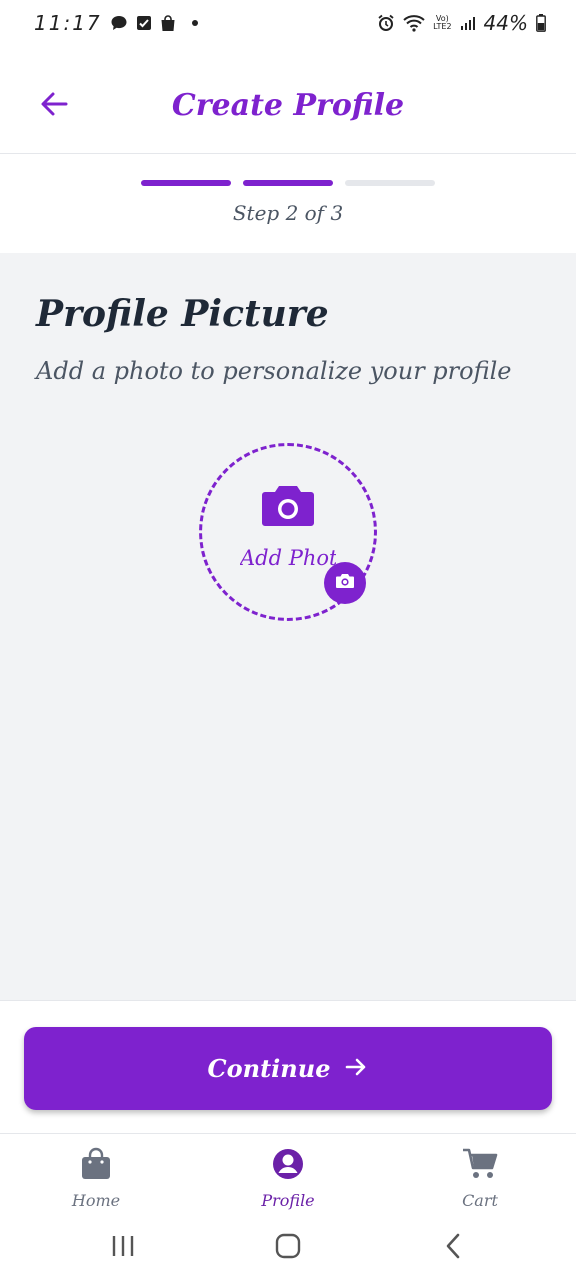  What do you see at coordinates (288, 23) in the screenshot?
I see `status-bar: 11:17 Vo) LTE2 44%` at bounding box center [288, 23].